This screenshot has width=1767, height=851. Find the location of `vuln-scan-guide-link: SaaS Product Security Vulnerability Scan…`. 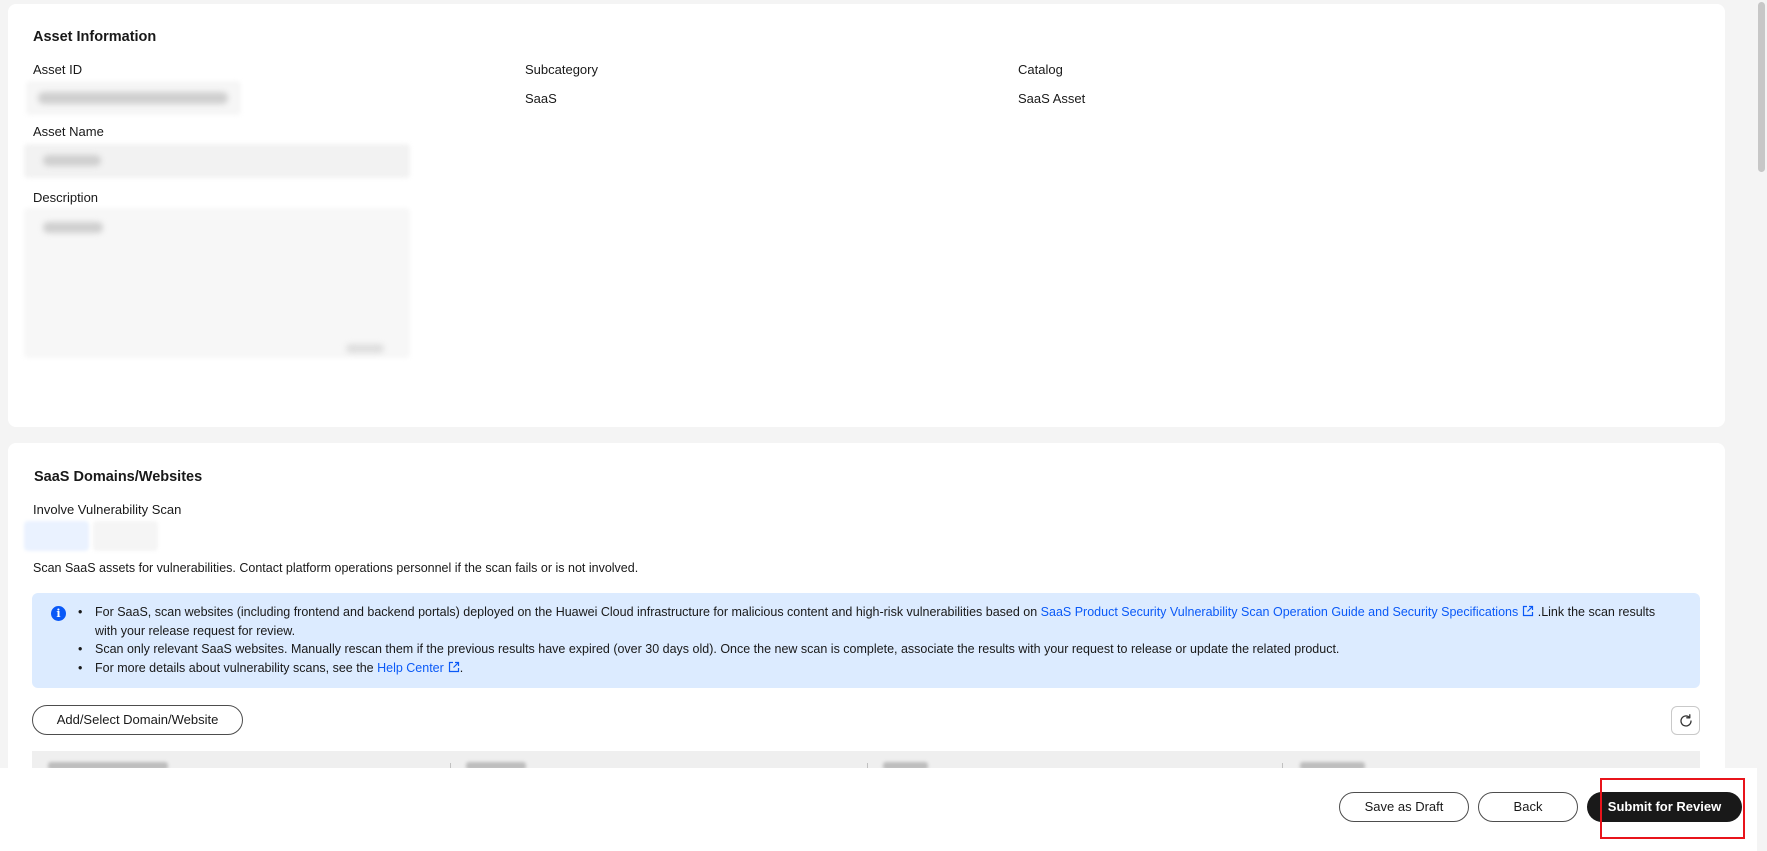

vuln-scan-guide-link: SaaS Product Security Vulnerability Scan… is located at coordinates (1288, 612).